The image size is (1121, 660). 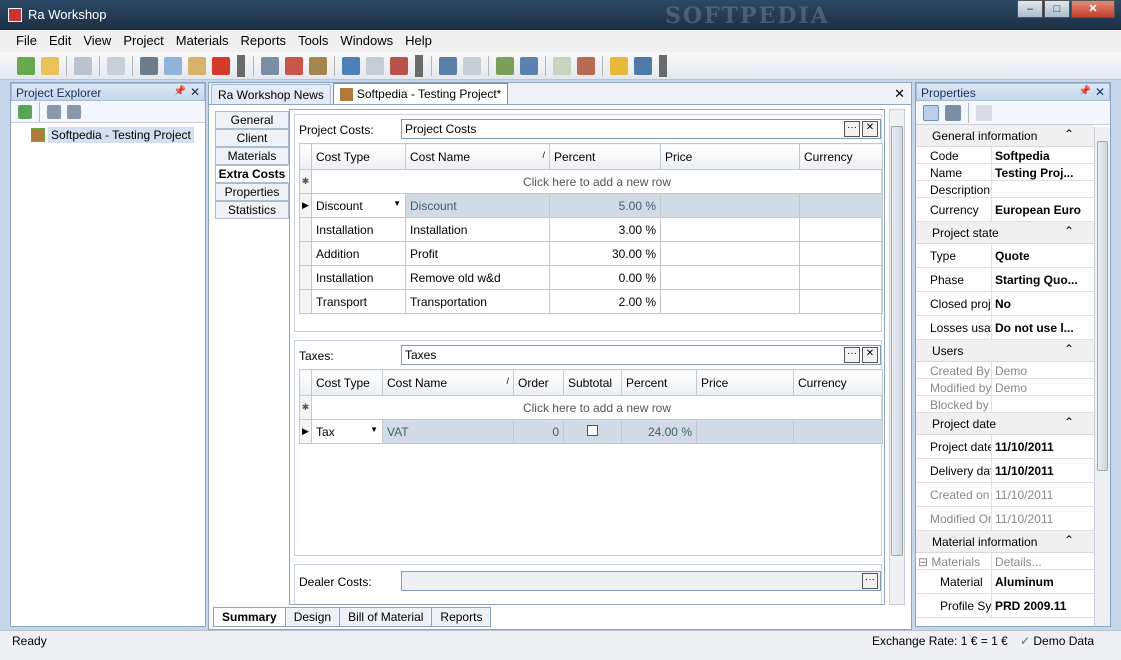 What do you see at coordinates (562, 65) in the screenshot?
I see `import-icon` at bounding box center [562, 65].